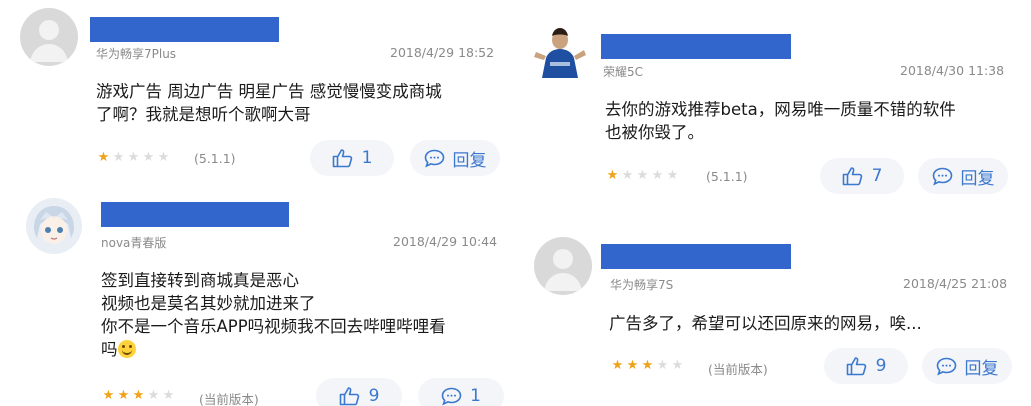  Describe the element at coordinates (952, 70) in the screenshot. I see `review-time: 2018/4/30 11:38` at that location.